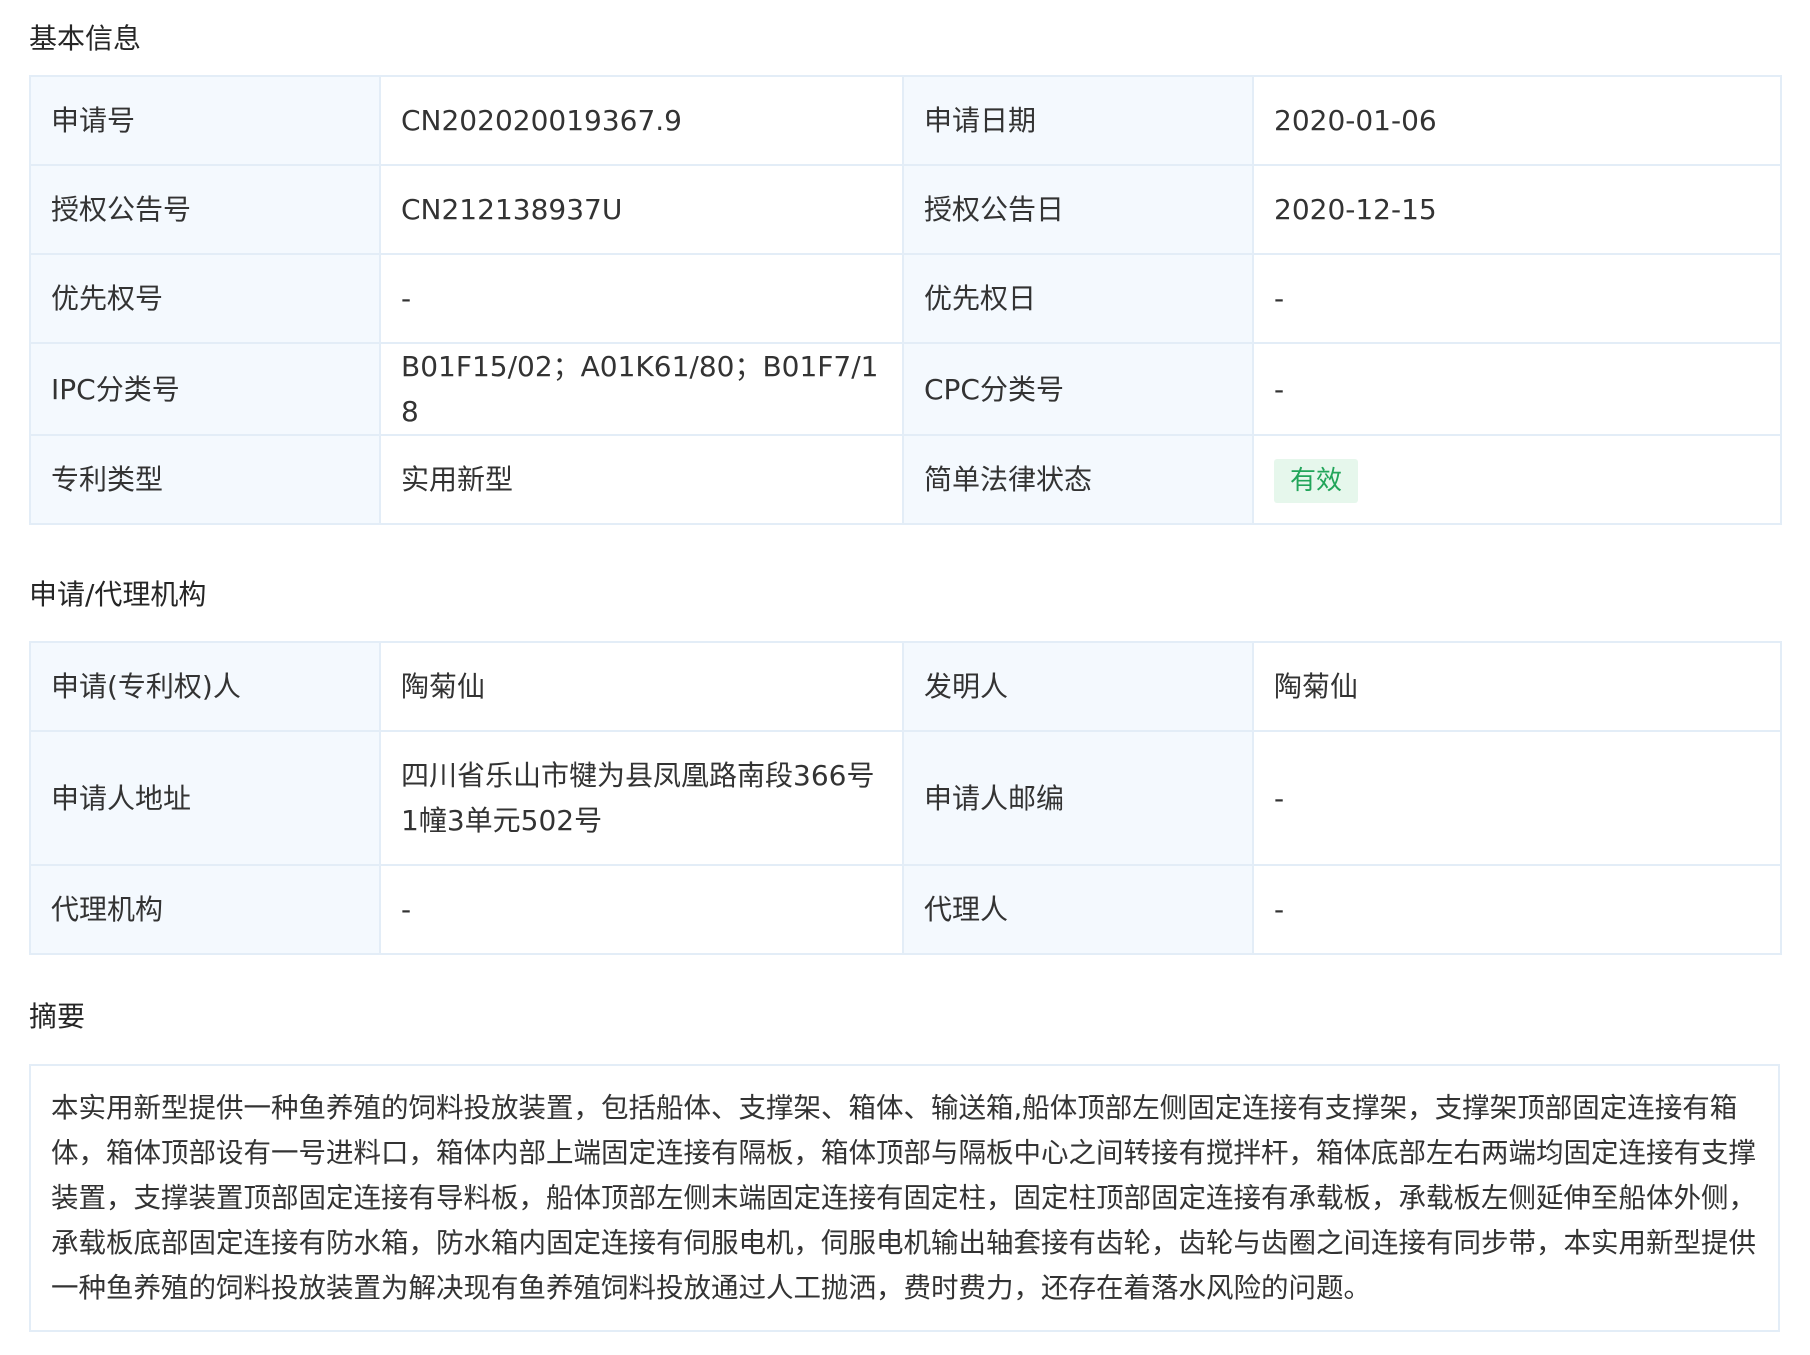  Describe the element at coordinates (641, 798) in the screenshot. I see `applicant-address: 四川省乐山市犍为县凤凰路南段366号1幢3单元502号` at that location.